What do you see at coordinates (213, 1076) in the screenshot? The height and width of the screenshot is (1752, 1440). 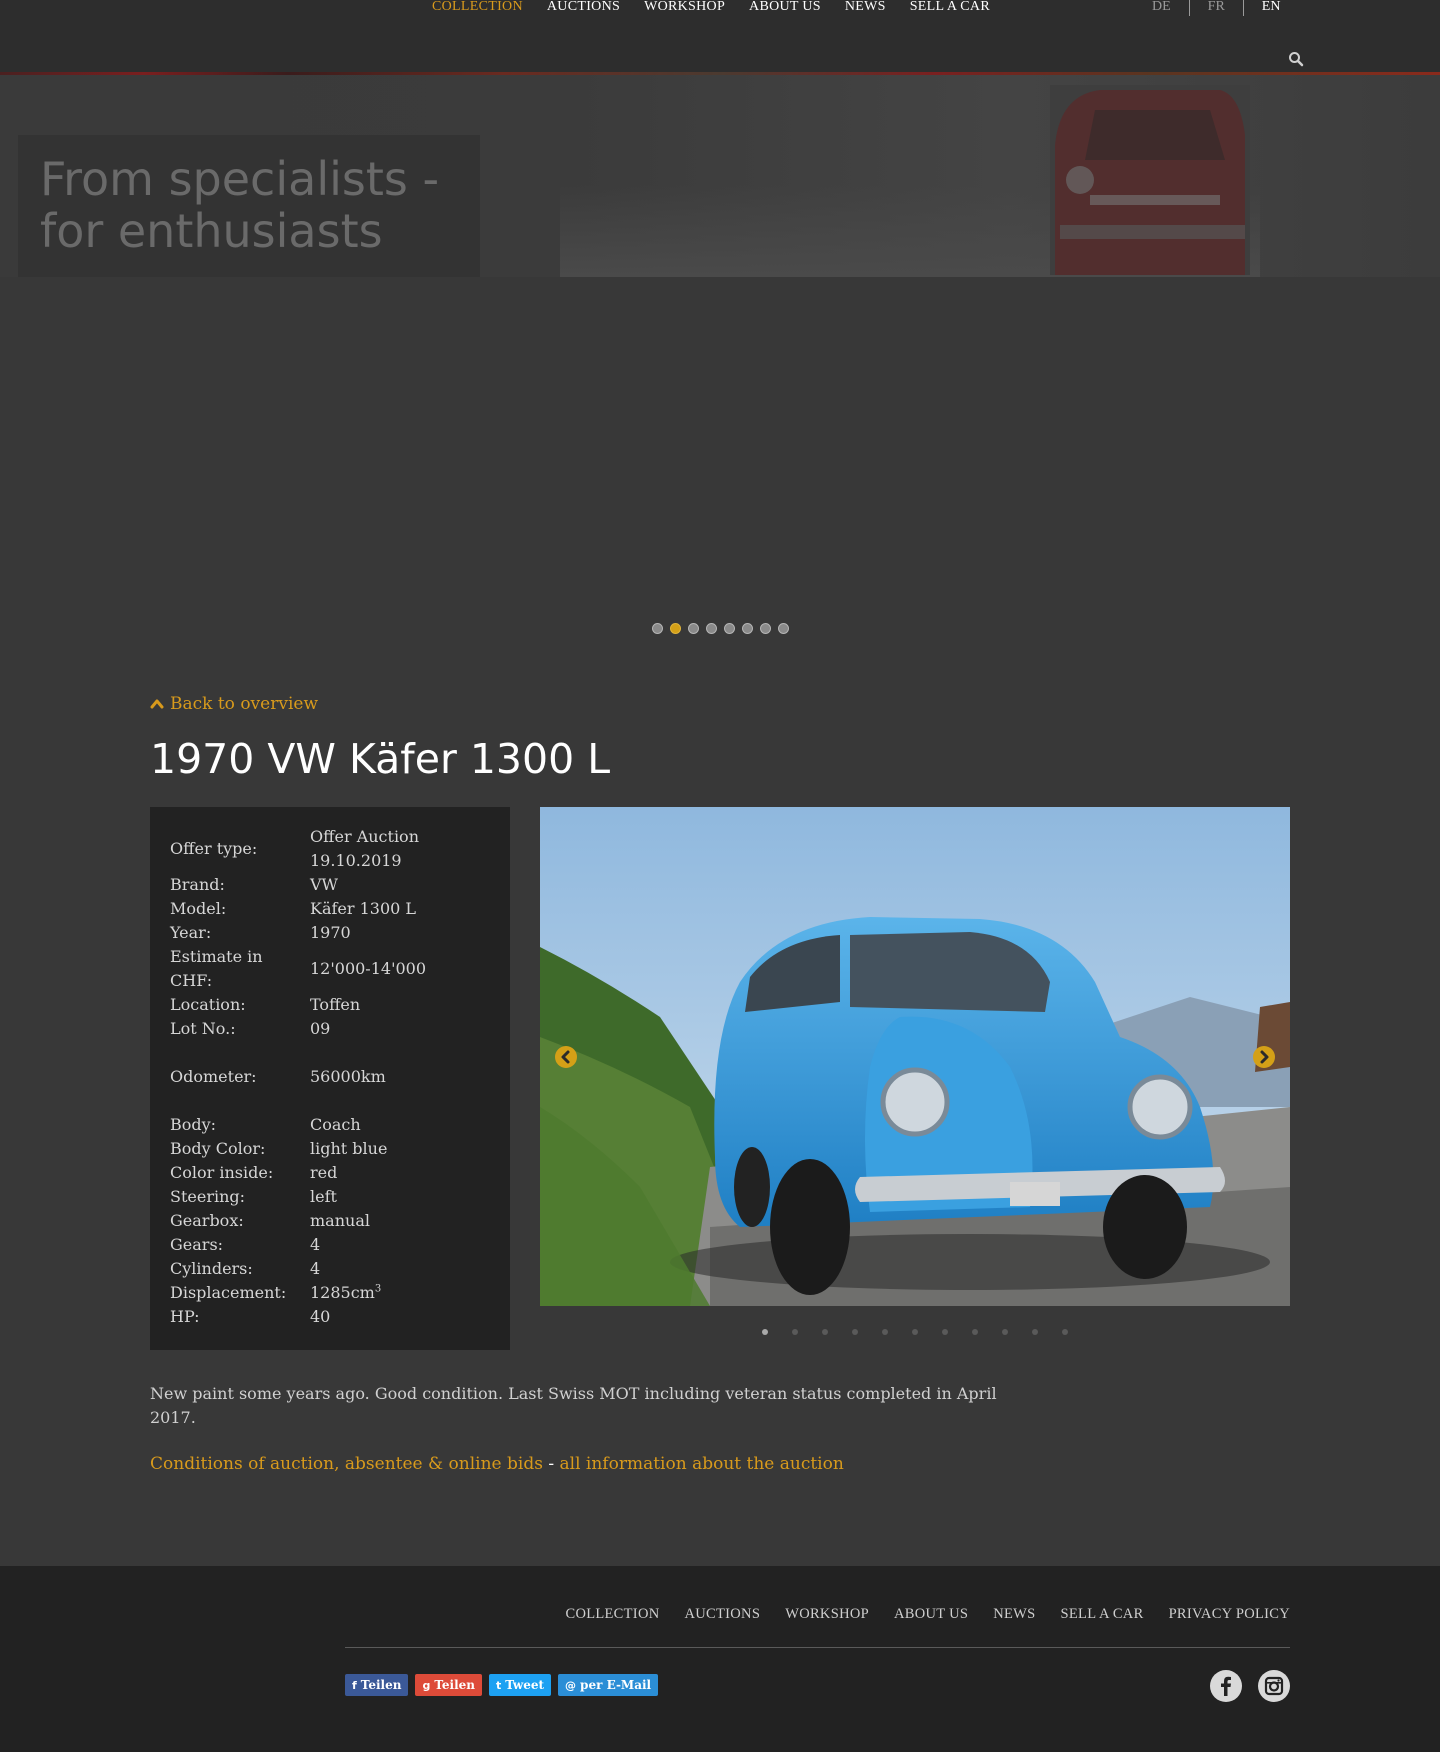 I see `spec-label: Odometer:` at bounding box center [213, 1076].